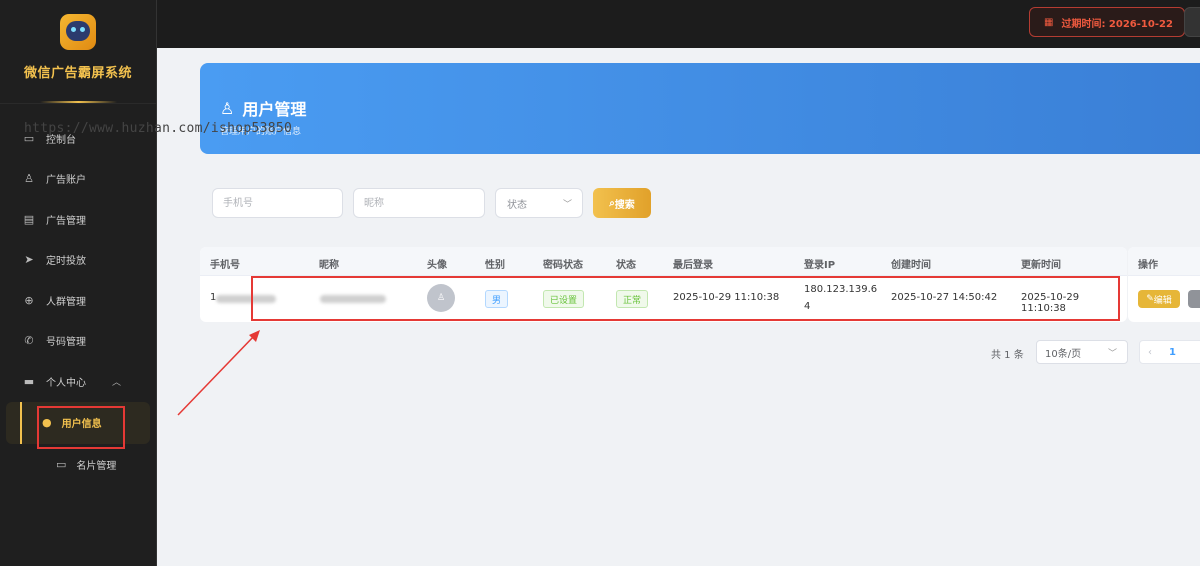 This screenshot has width=1200, height=566. Describe the element at coordinates (1194, 299) in the screenshot. I see `more-button` at that location.